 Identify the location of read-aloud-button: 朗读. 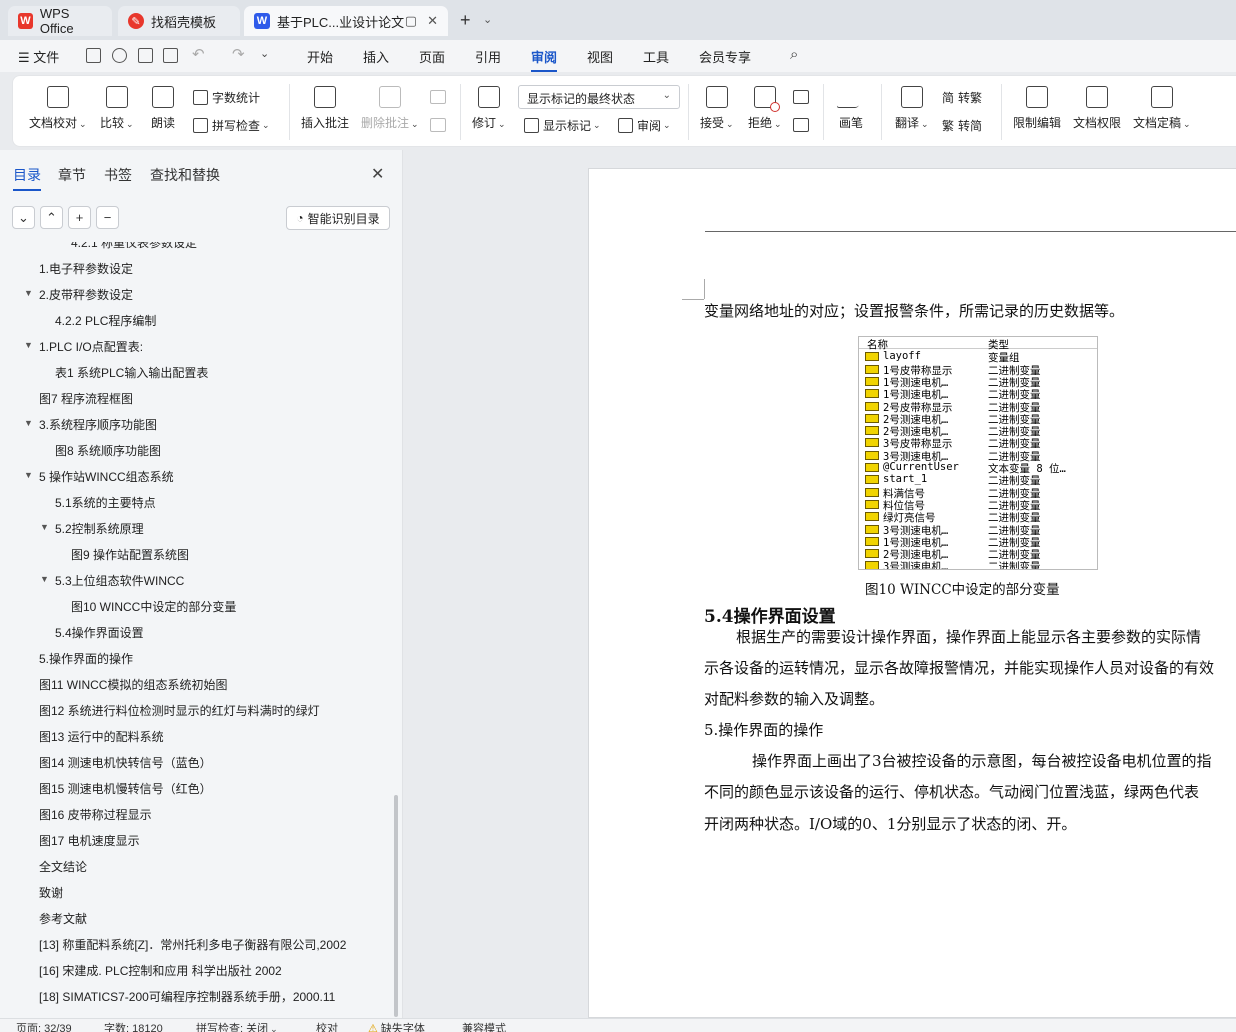
(163, 108).